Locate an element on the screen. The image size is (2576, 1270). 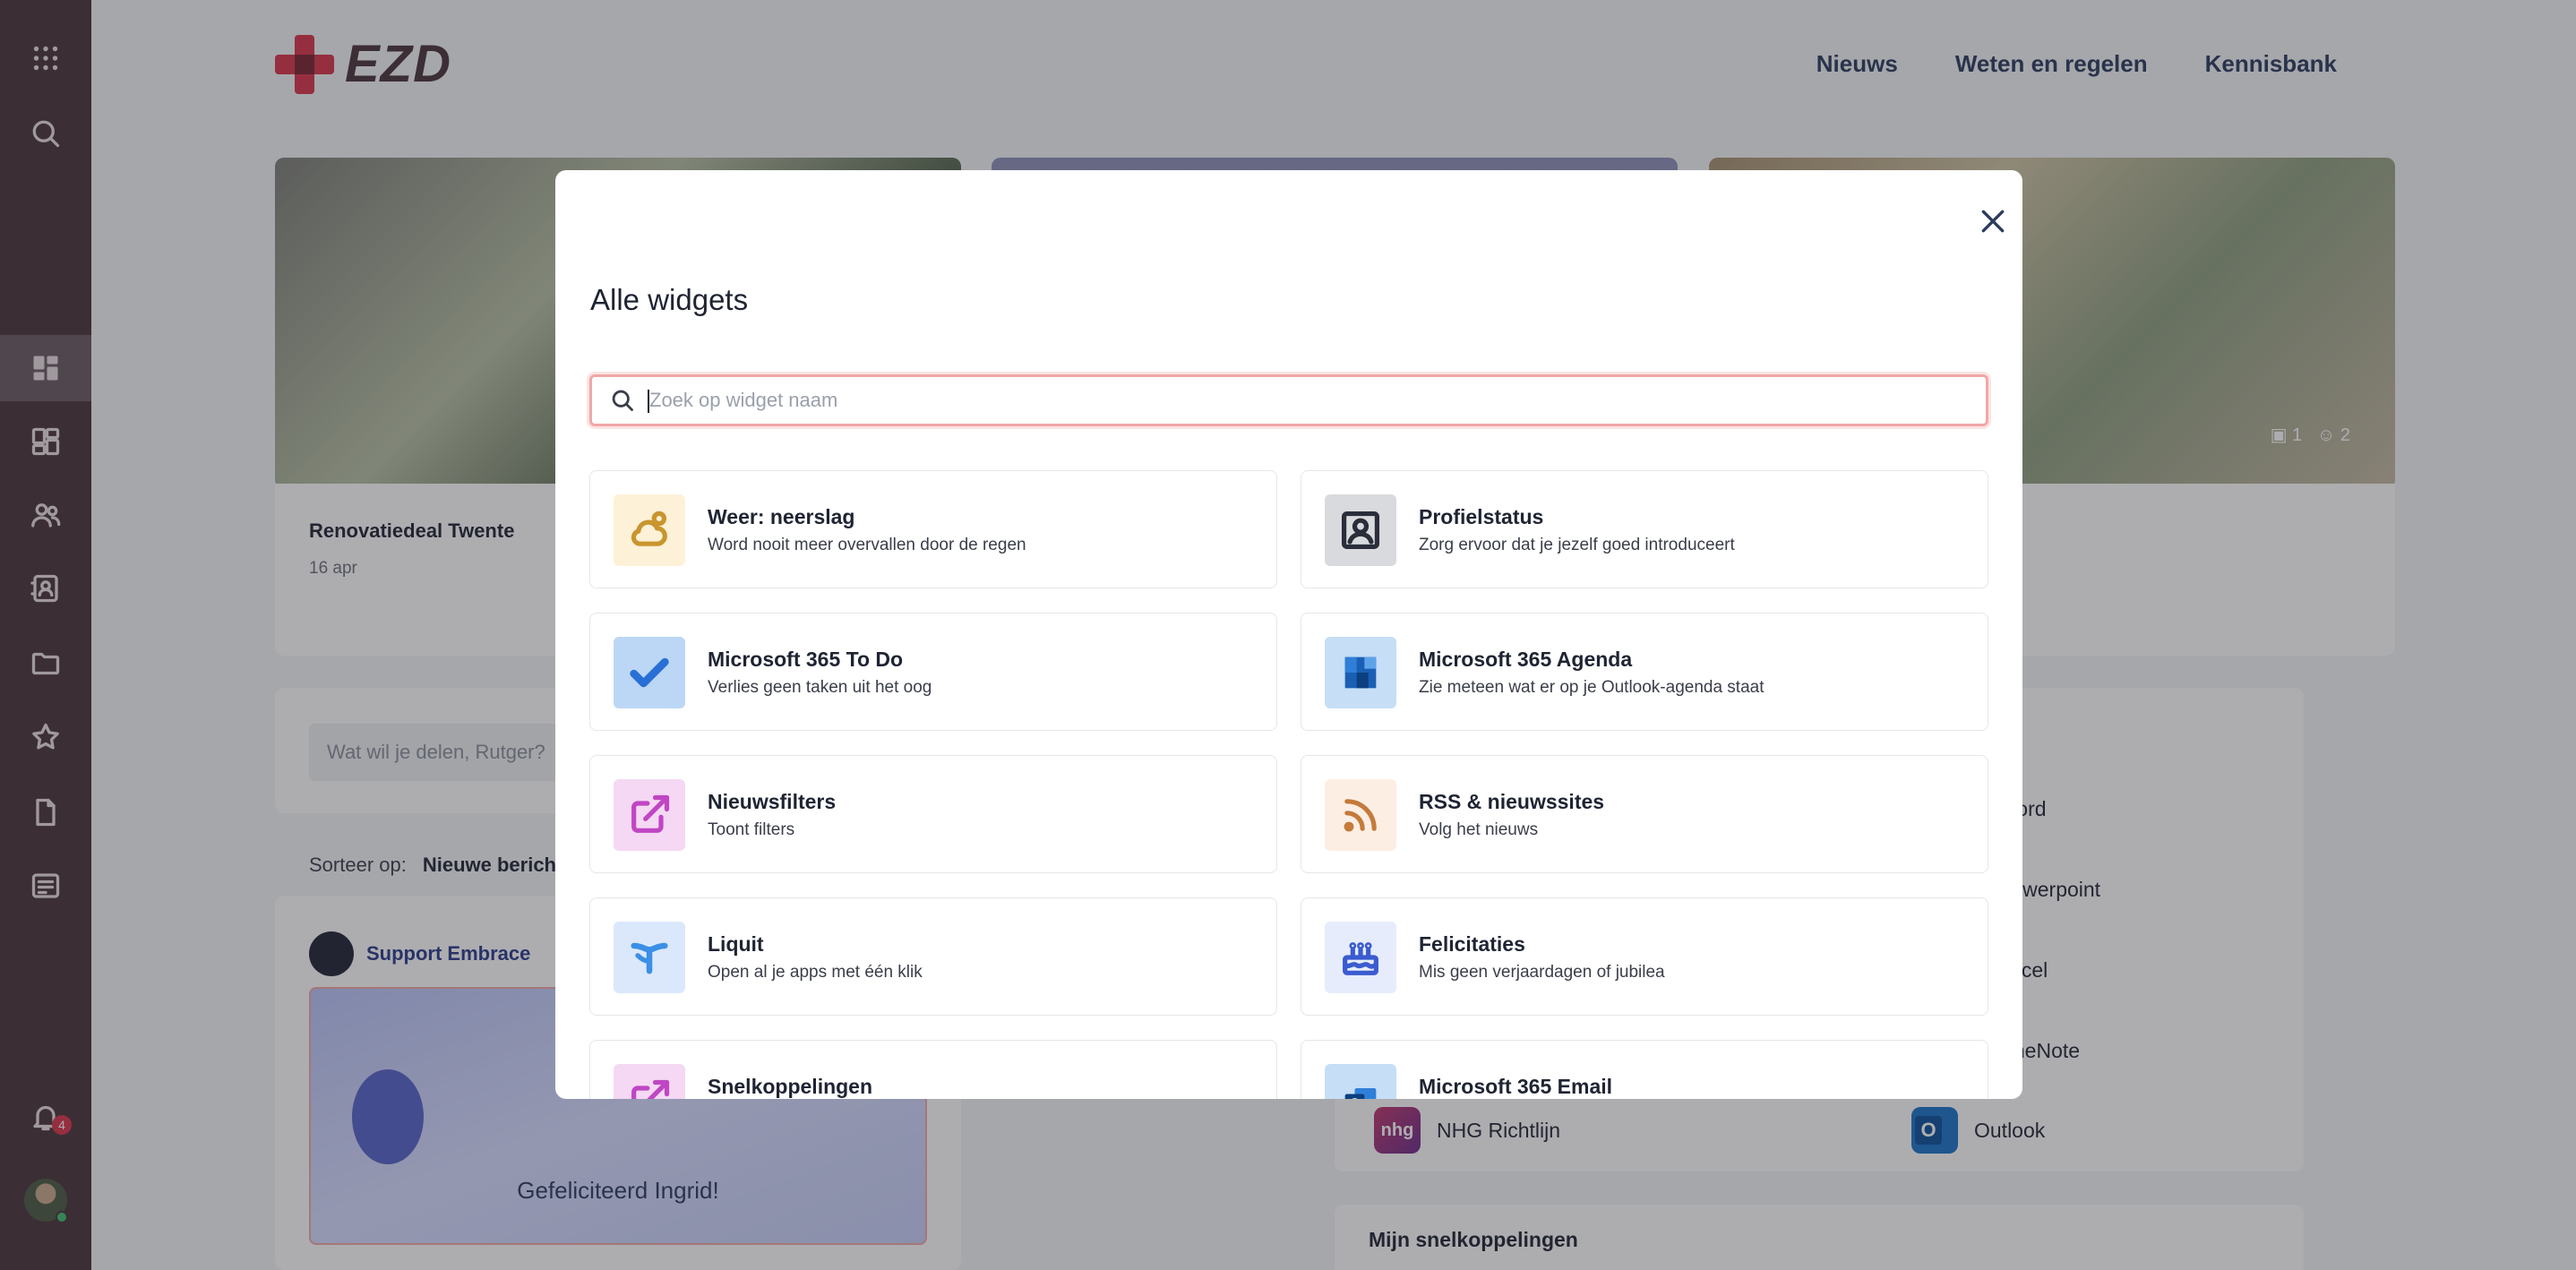
modal-title: Alle widgets is located at coordinates (669, 299).